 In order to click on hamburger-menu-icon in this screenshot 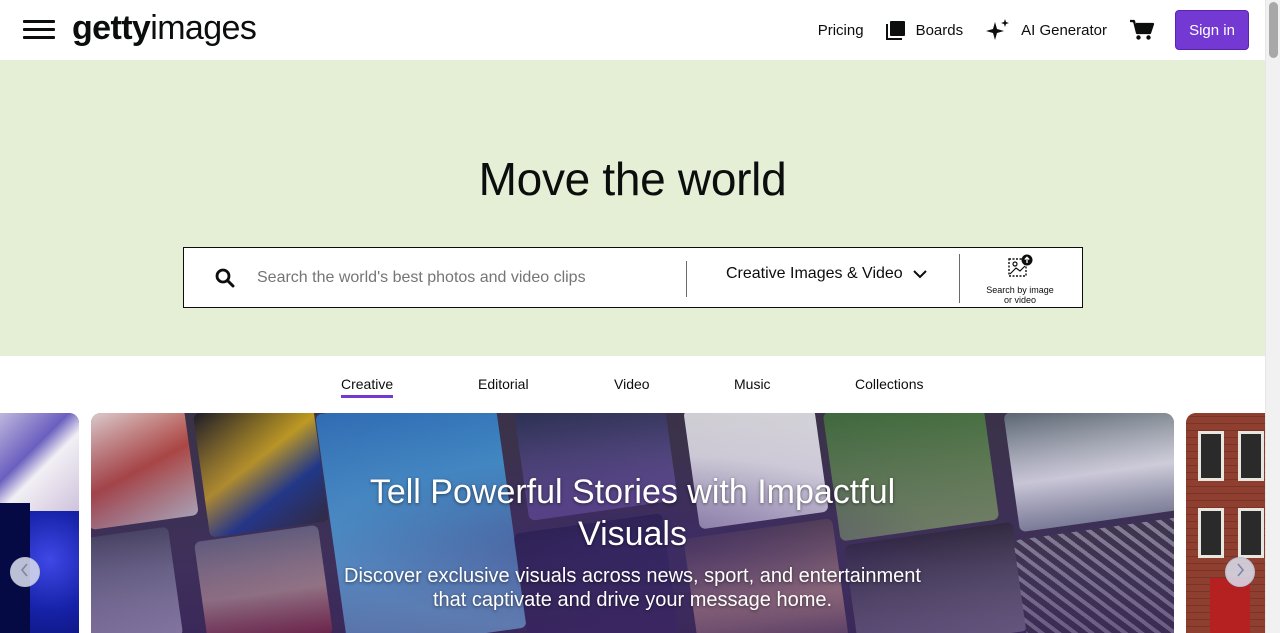, I will do `click(39, 30)`.